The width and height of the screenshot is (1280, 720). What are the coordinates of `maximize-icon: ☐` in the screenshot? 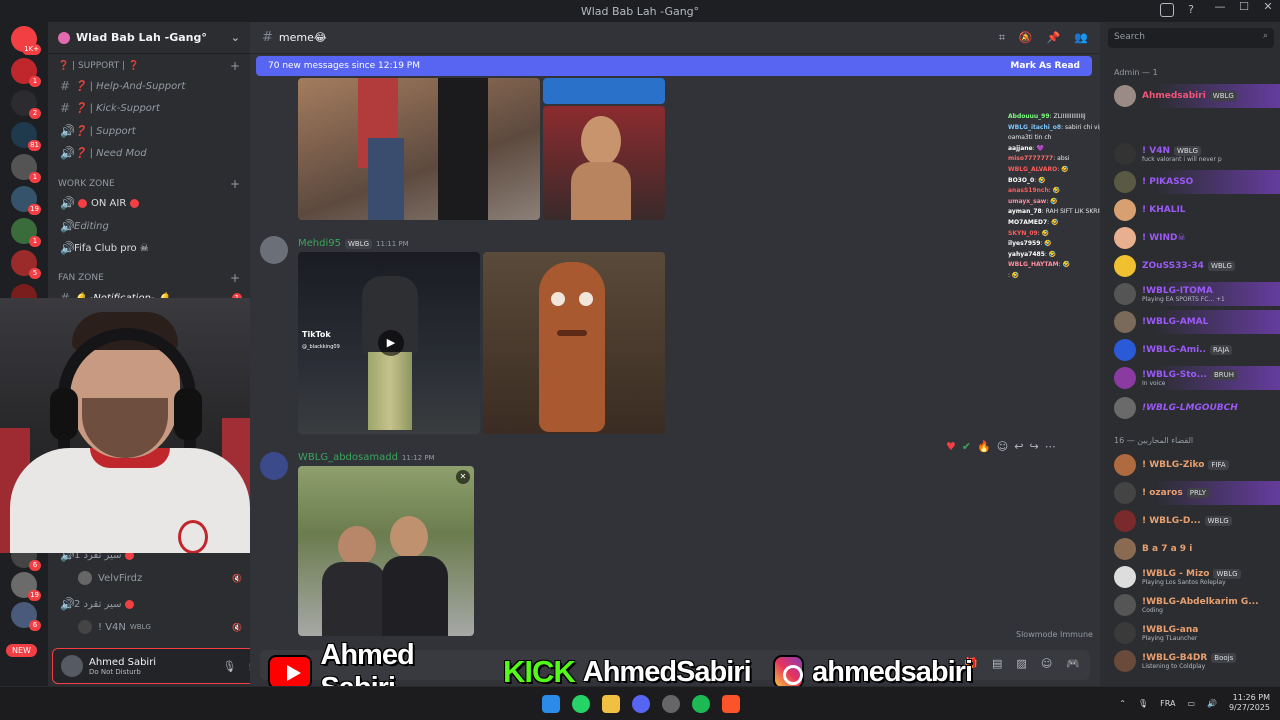 It's located at (1244, 6).